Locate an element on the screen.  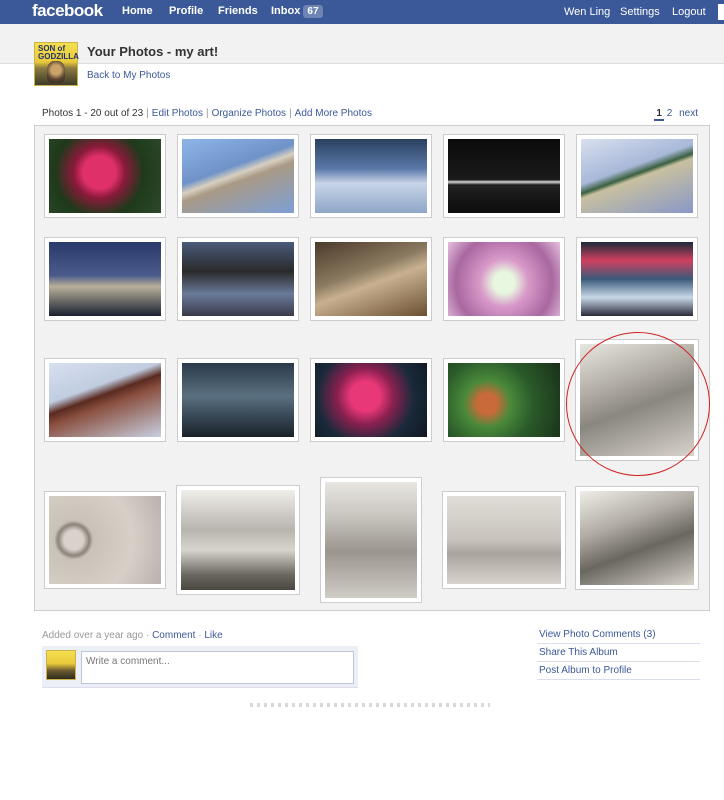
comment-link: Comment is located at coordinates (173, 635).